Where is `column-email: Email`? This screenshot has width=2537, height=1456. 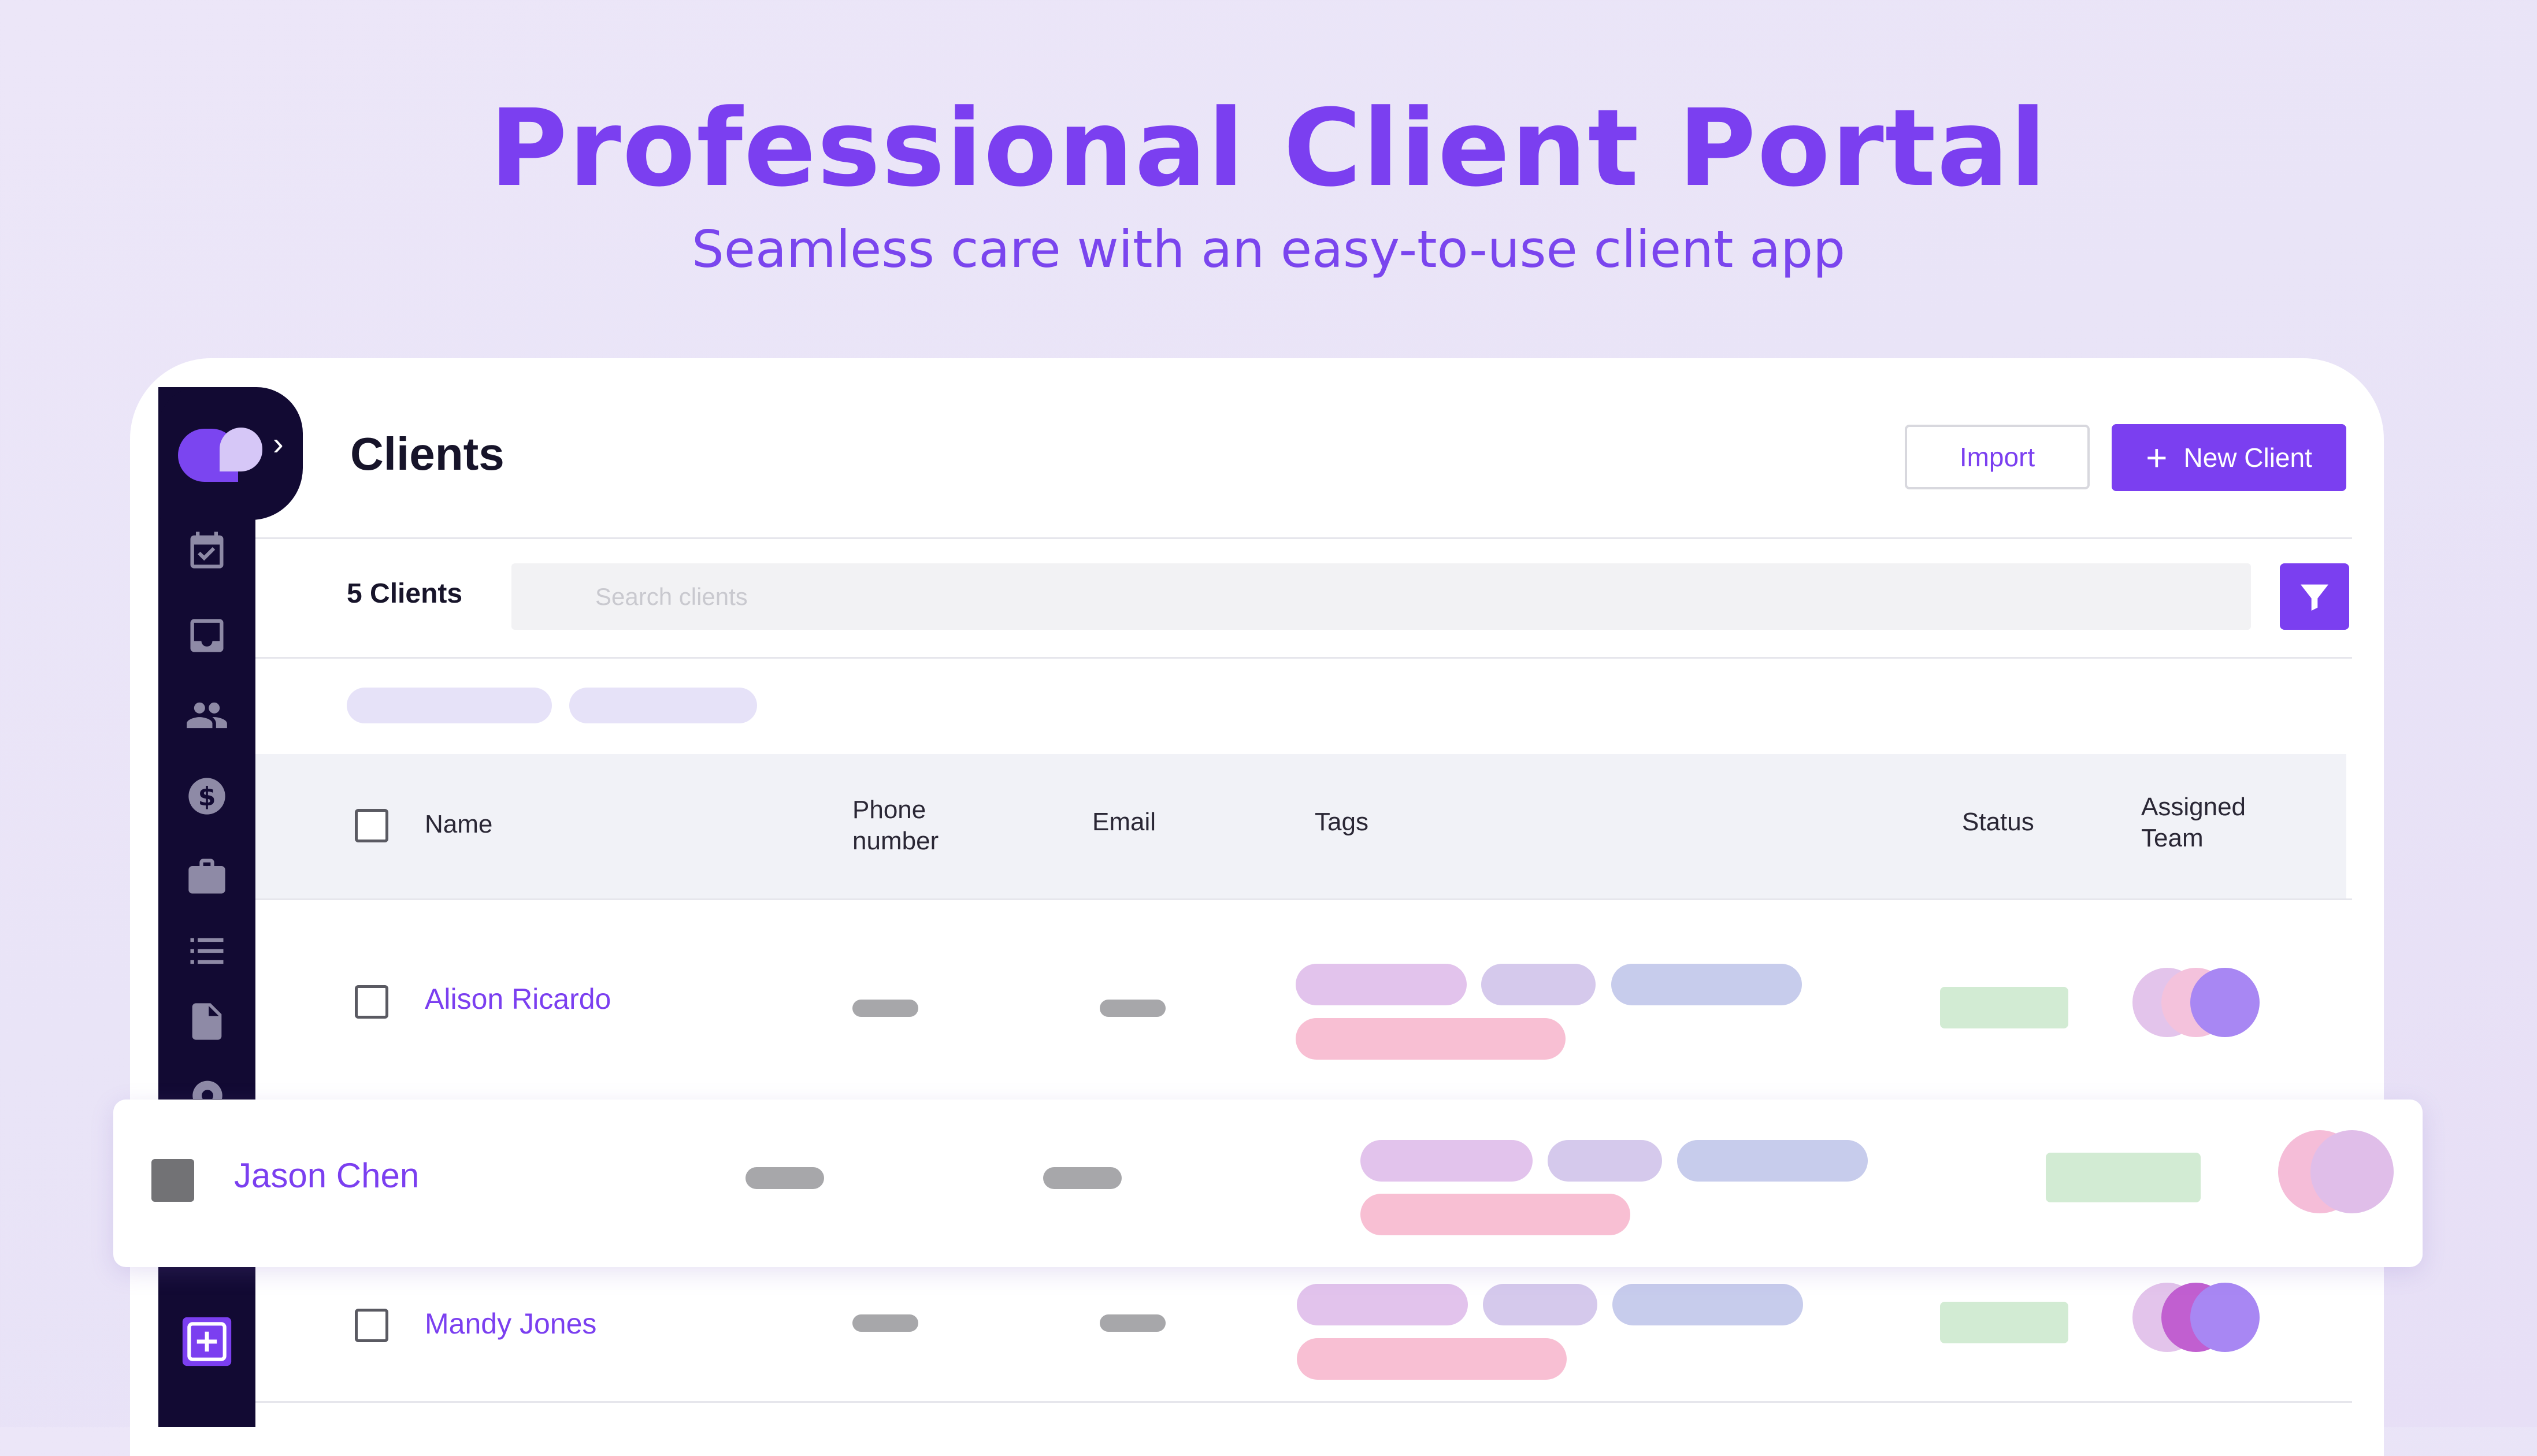 column-email: Email is located at coordinates (1124, 822).